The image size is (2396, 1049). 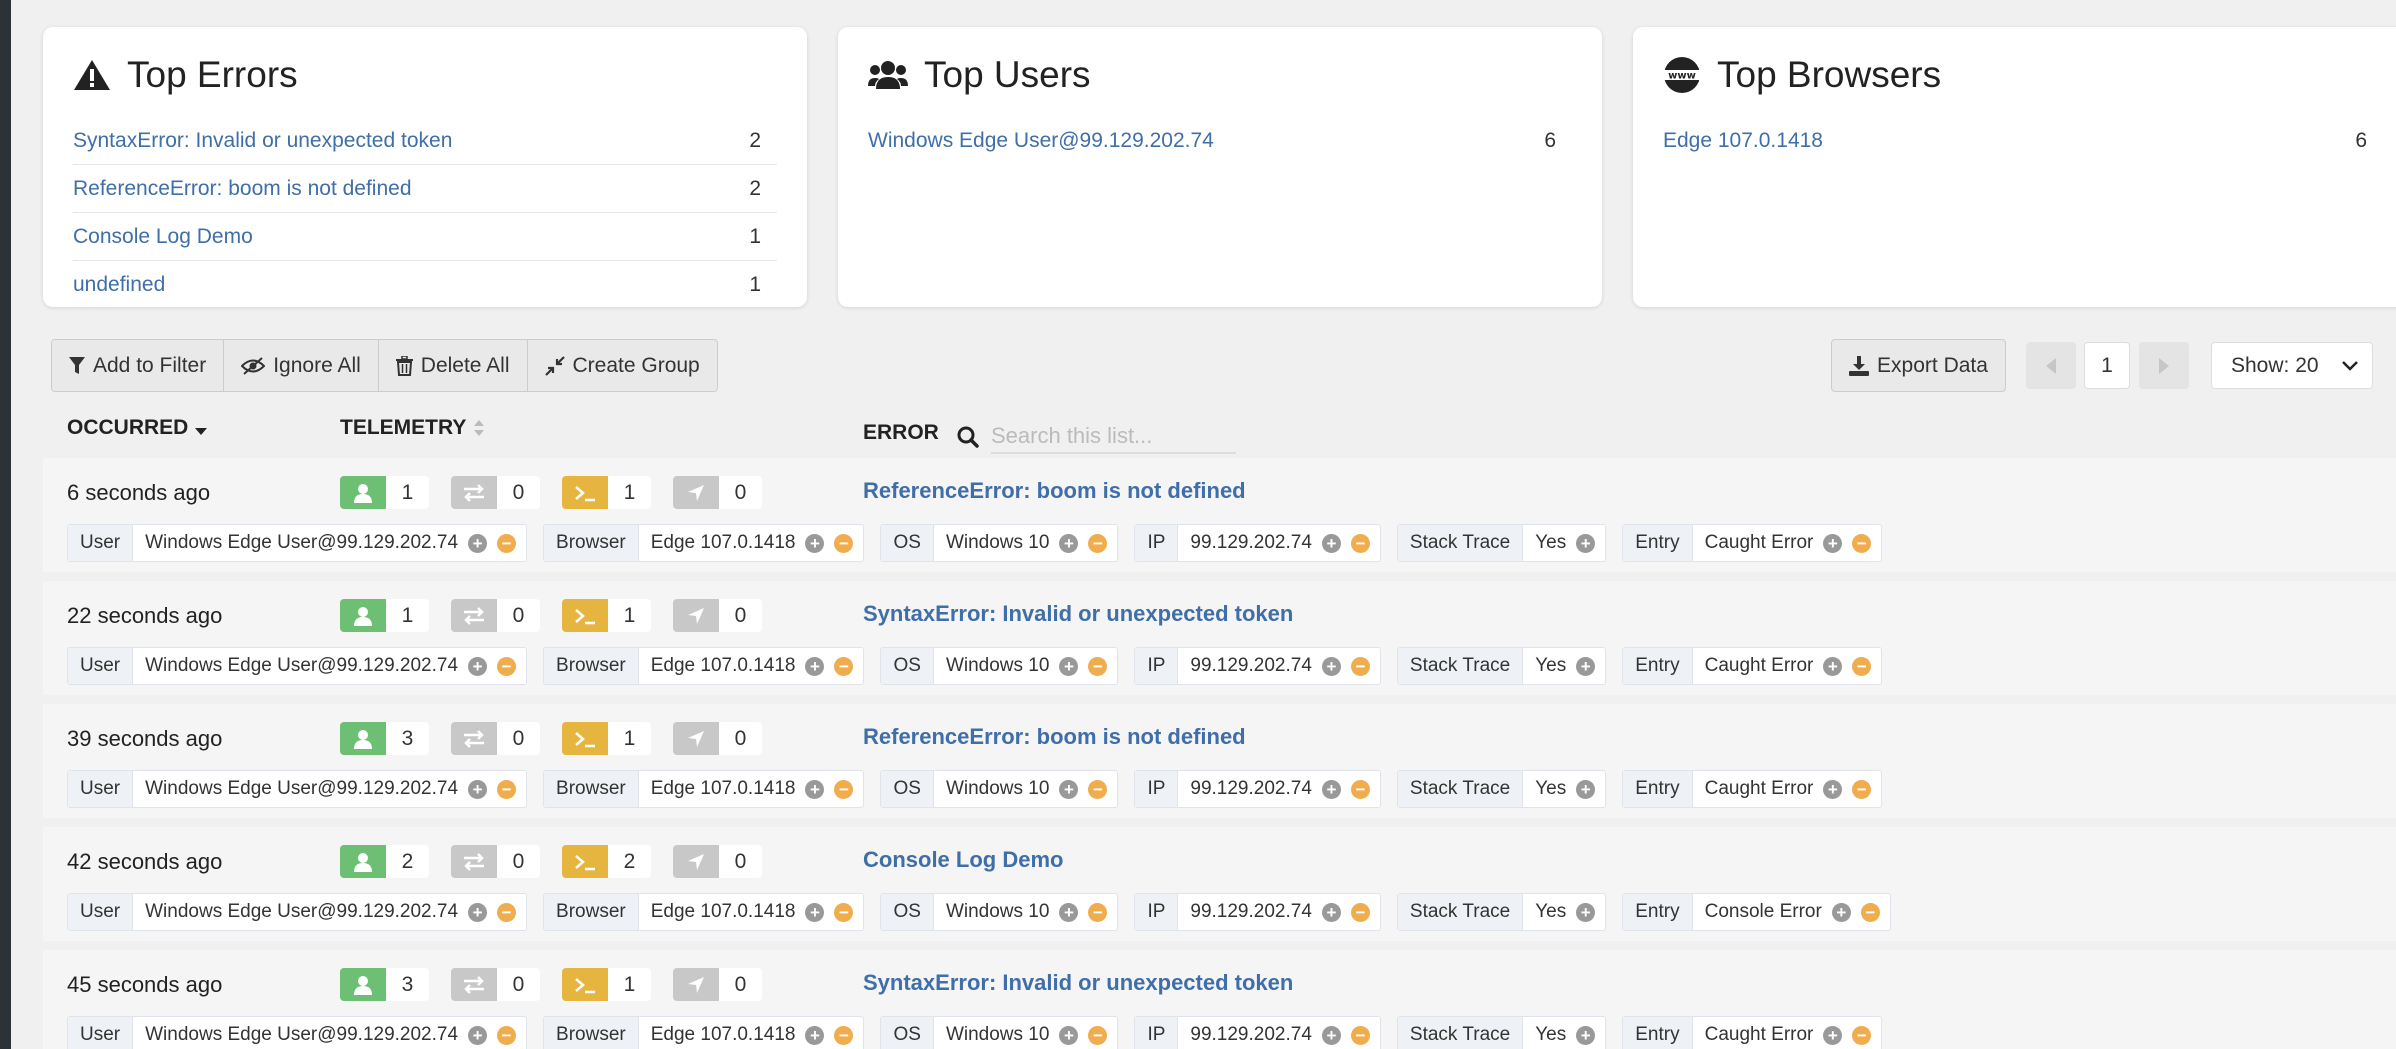 What do you see at coordinates (2292, 365) in the screenshot?
I see `page-size-select: Show: 20` at bounding box center [2292, 365].